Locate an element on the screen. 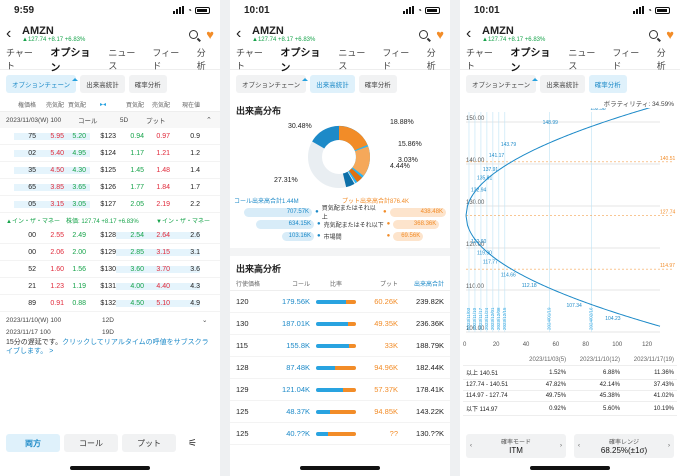  put-ratio is located at coordinates (351, 301).